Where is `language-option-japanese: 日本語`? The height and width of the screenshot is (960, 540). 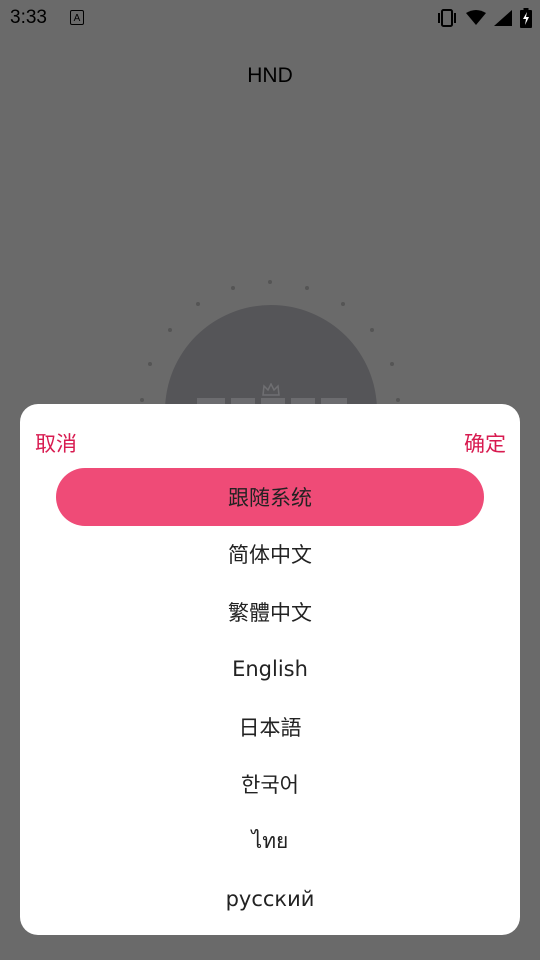
language-option-japanese: 日本語 is located at coordinates (270, 727).